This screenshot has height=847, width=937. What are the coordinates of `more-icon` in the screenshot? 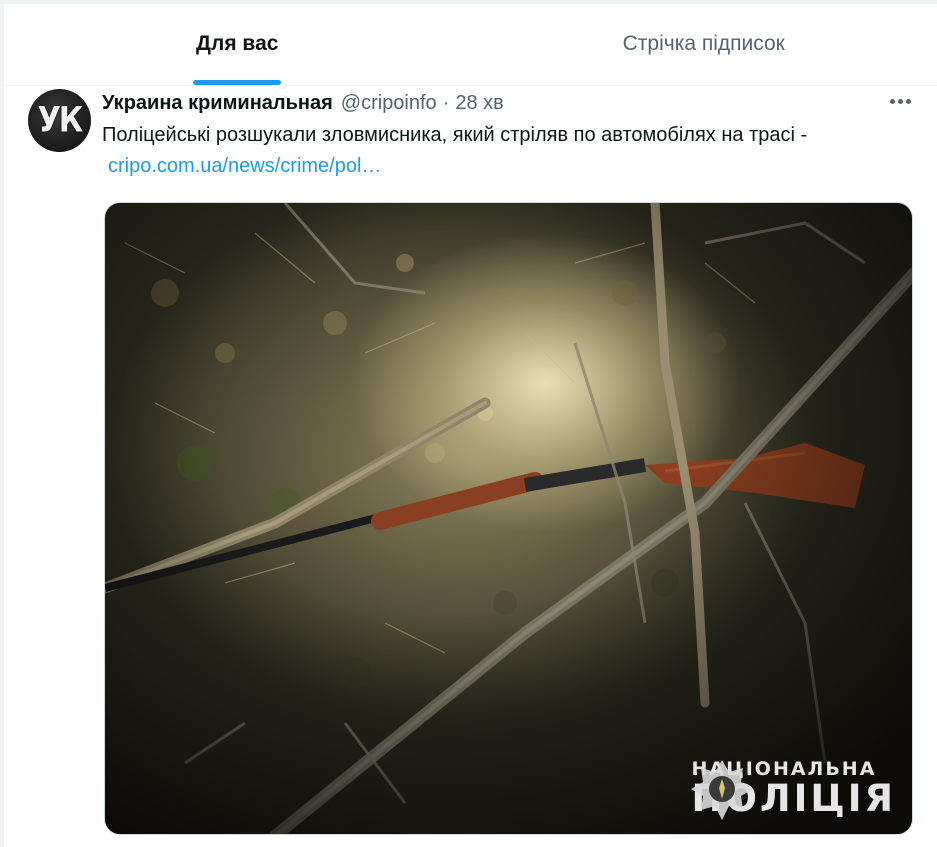 It's located at (900, 101).